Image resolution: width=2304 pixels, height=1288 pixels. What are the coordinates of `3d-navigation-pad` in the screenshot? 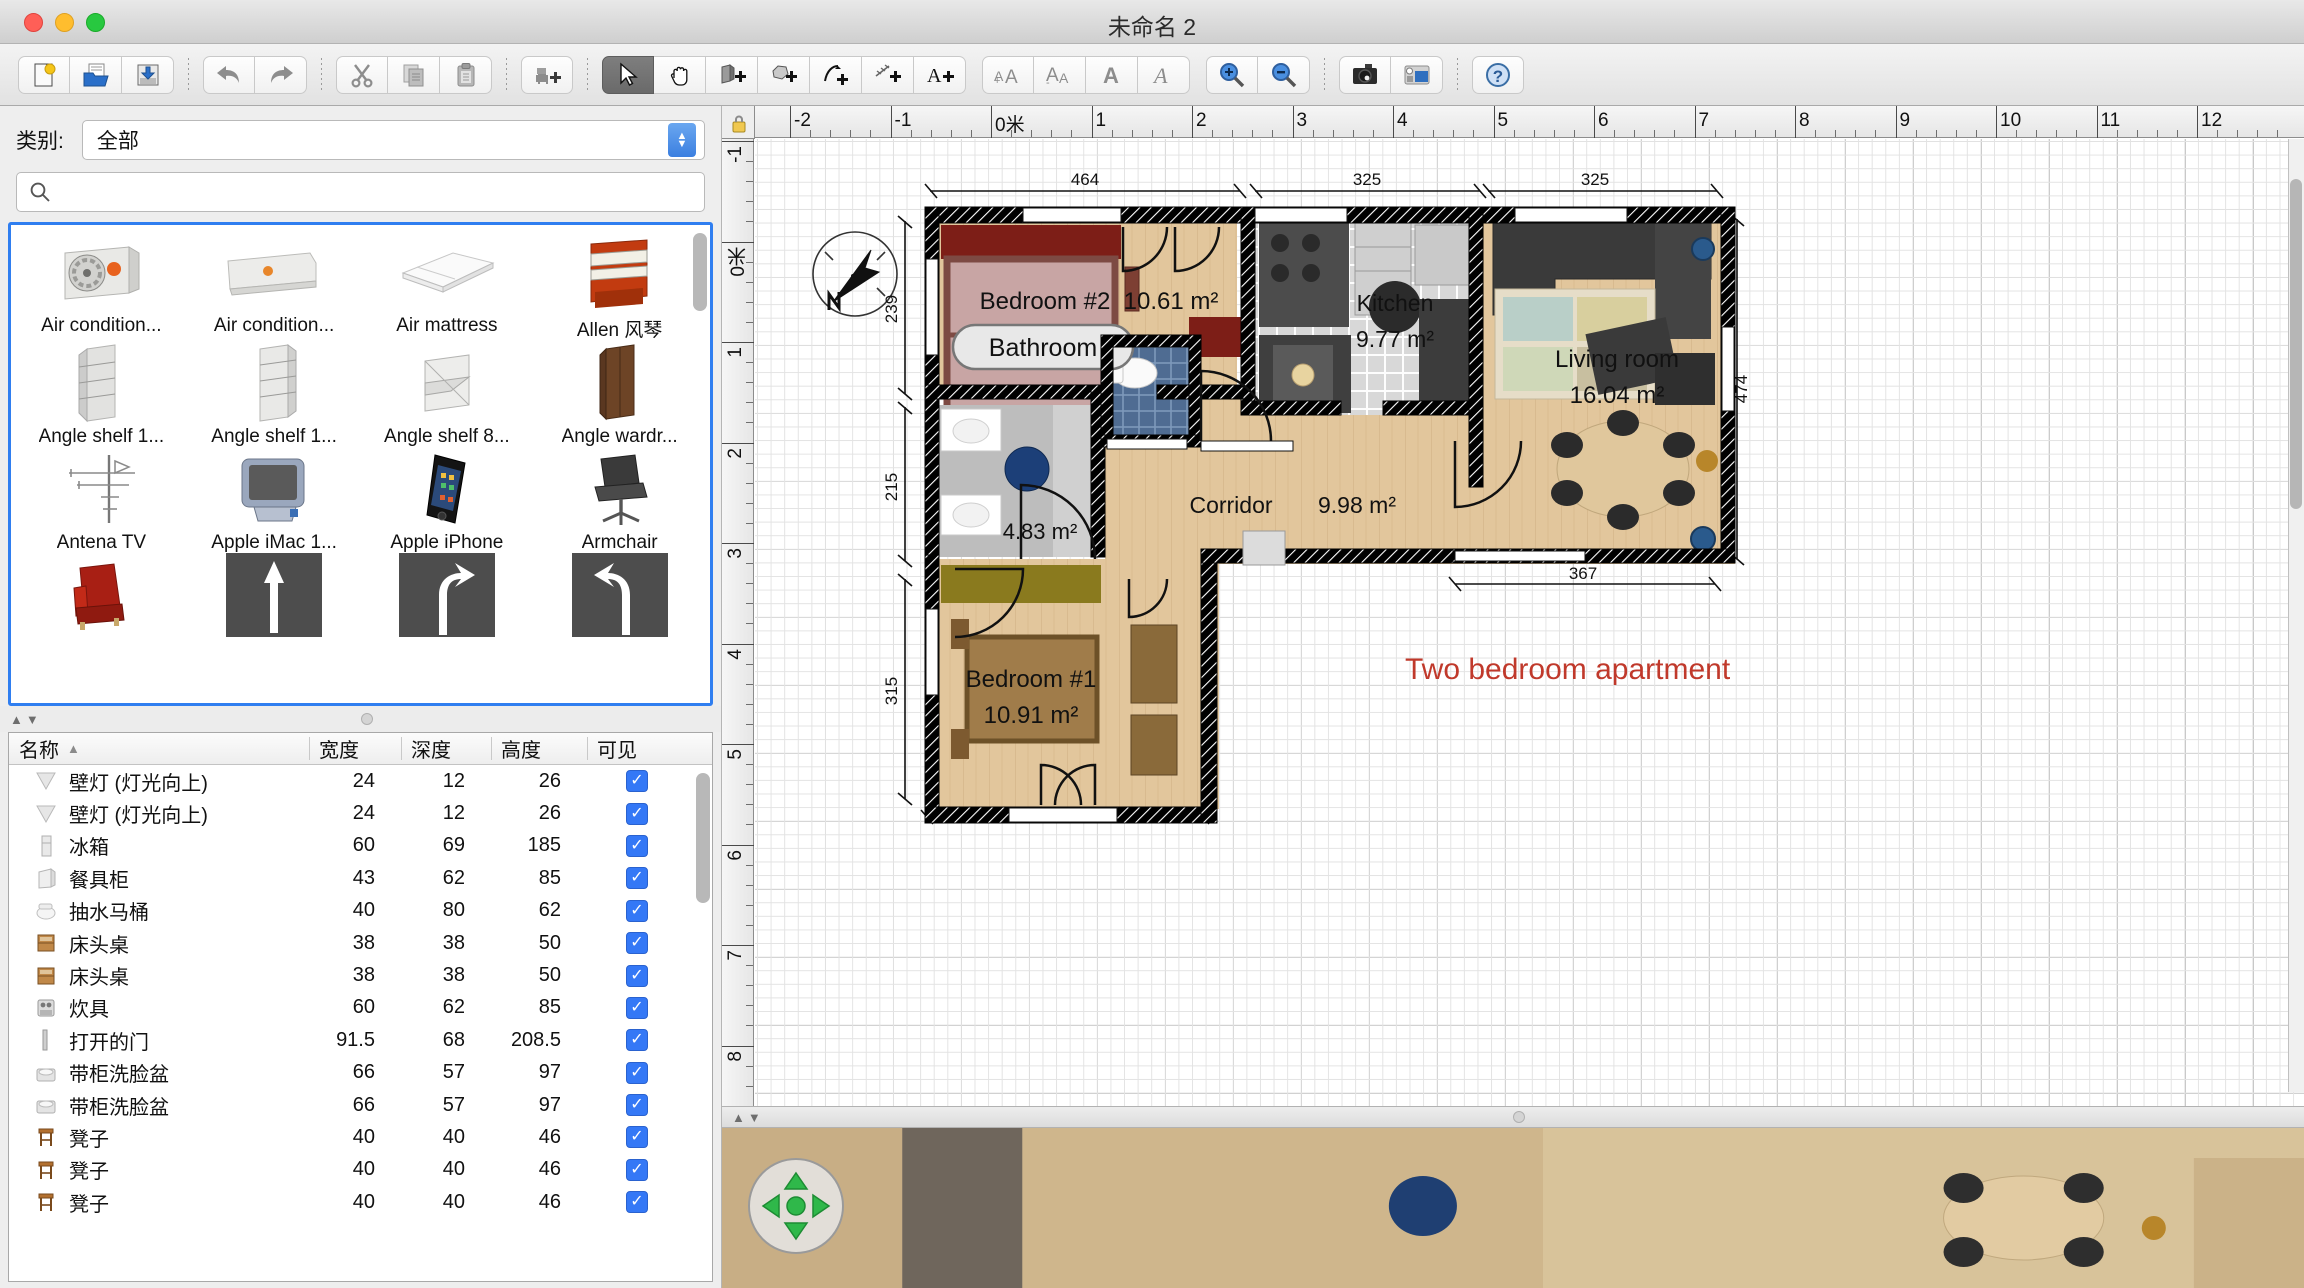 It's located at (796, 1206).